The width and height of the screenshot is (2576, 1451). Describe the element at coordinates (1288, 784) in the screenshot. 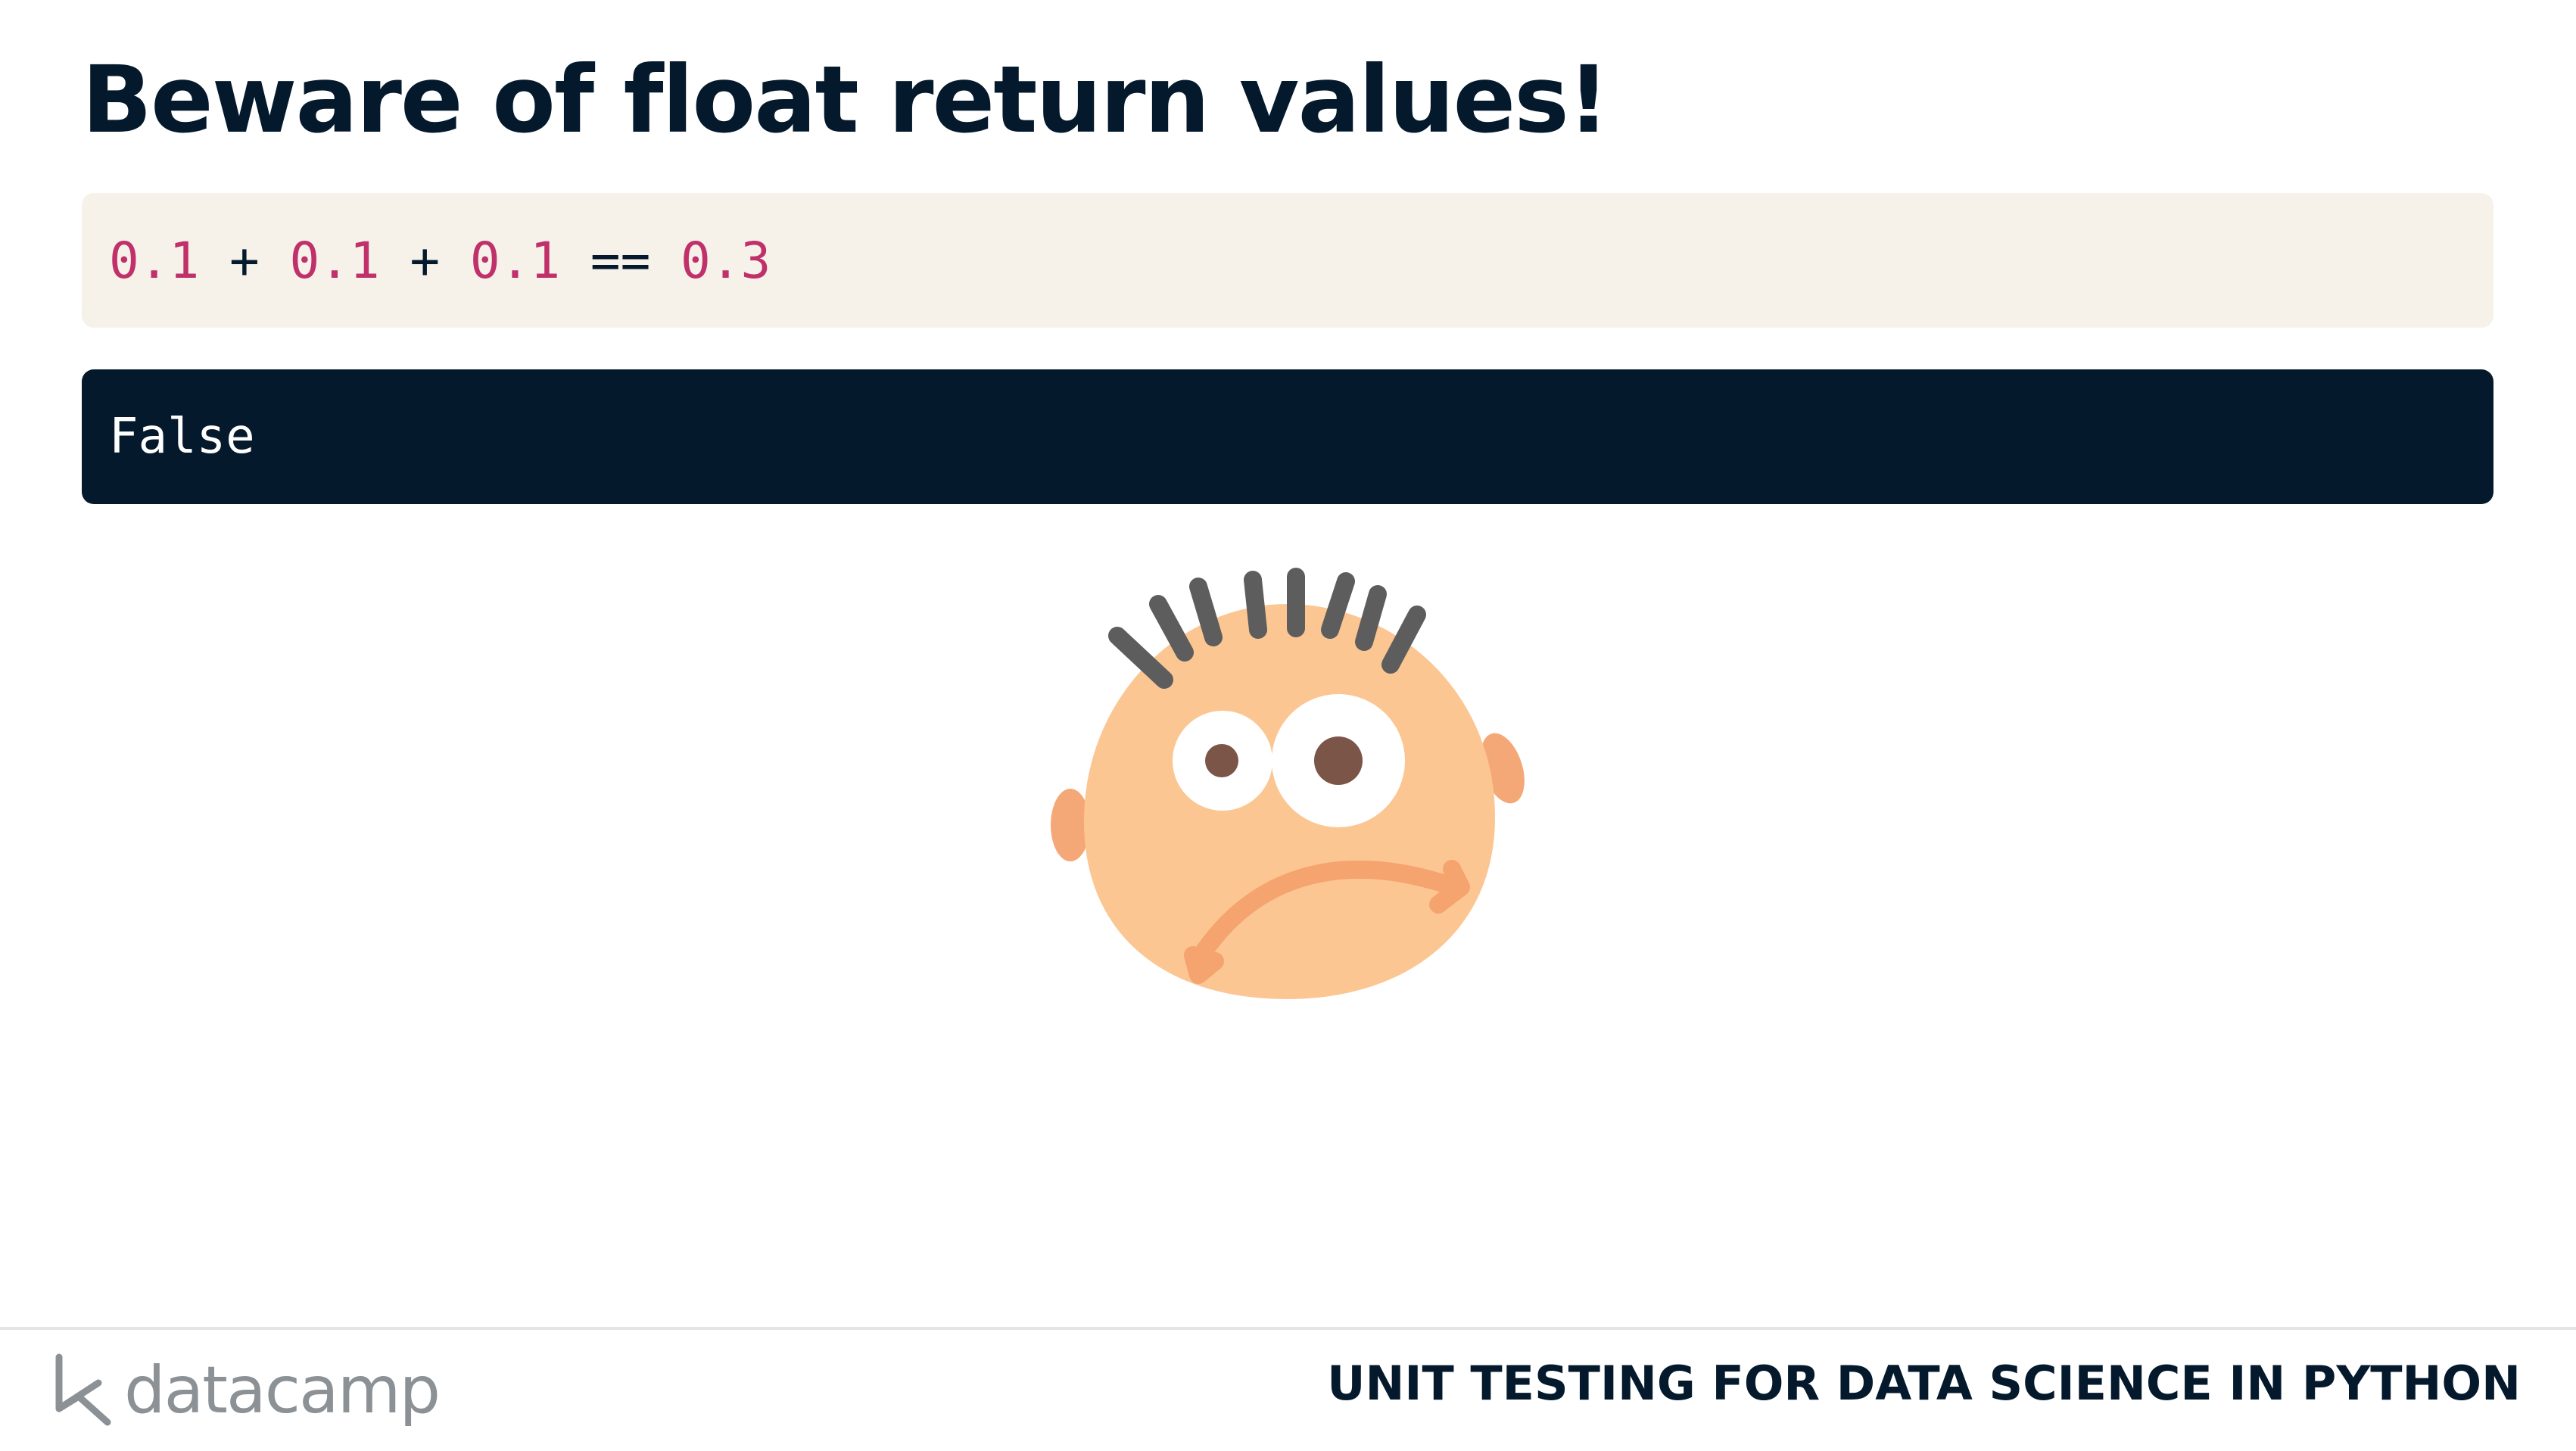

I see `confused-face-icon` at that location.